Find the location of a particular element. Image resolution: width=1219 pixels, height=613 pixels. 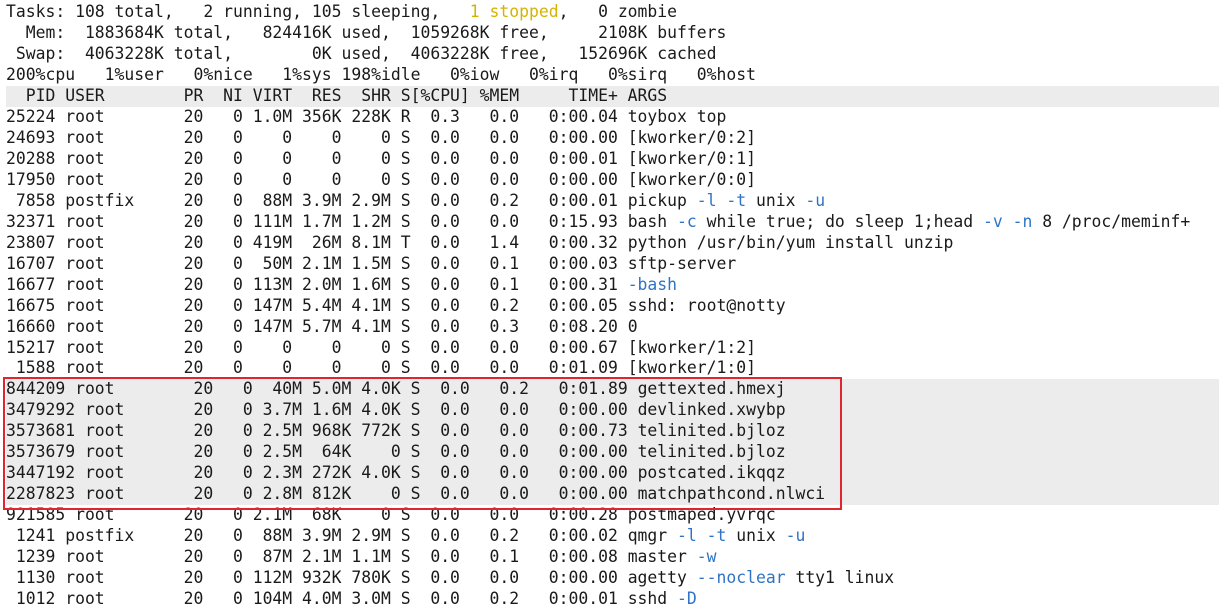

process-args: toybox top is located at coordinates (677, 116).